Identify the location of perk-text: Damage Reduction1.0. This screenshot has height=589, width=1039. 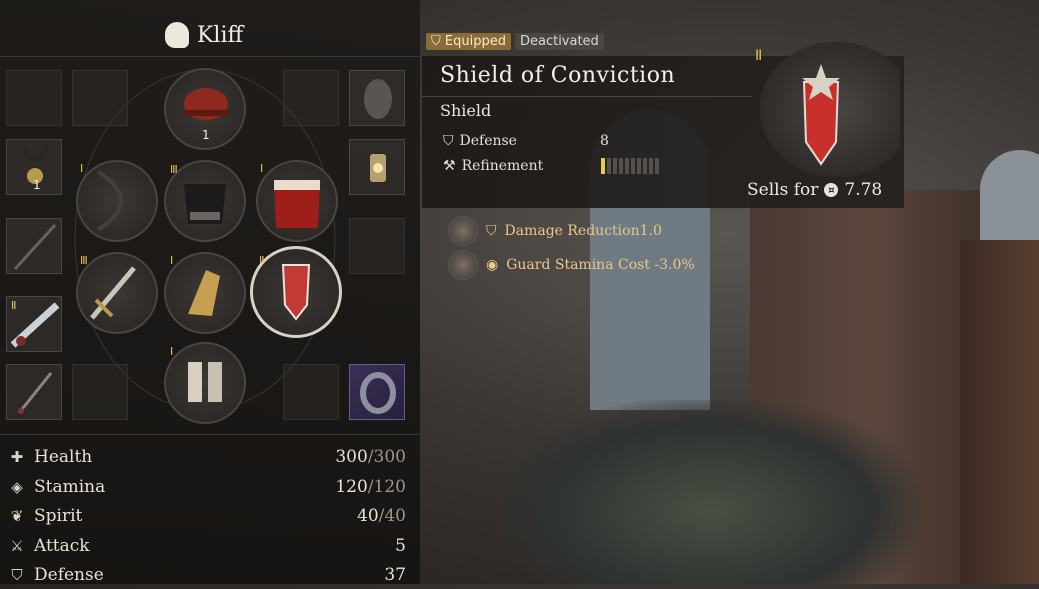
(583, 231).